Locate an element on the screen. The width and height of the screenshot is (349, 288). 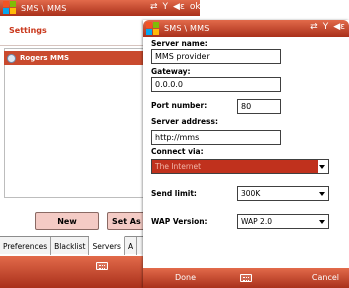
account-icon is located at coordinates (11, 58).